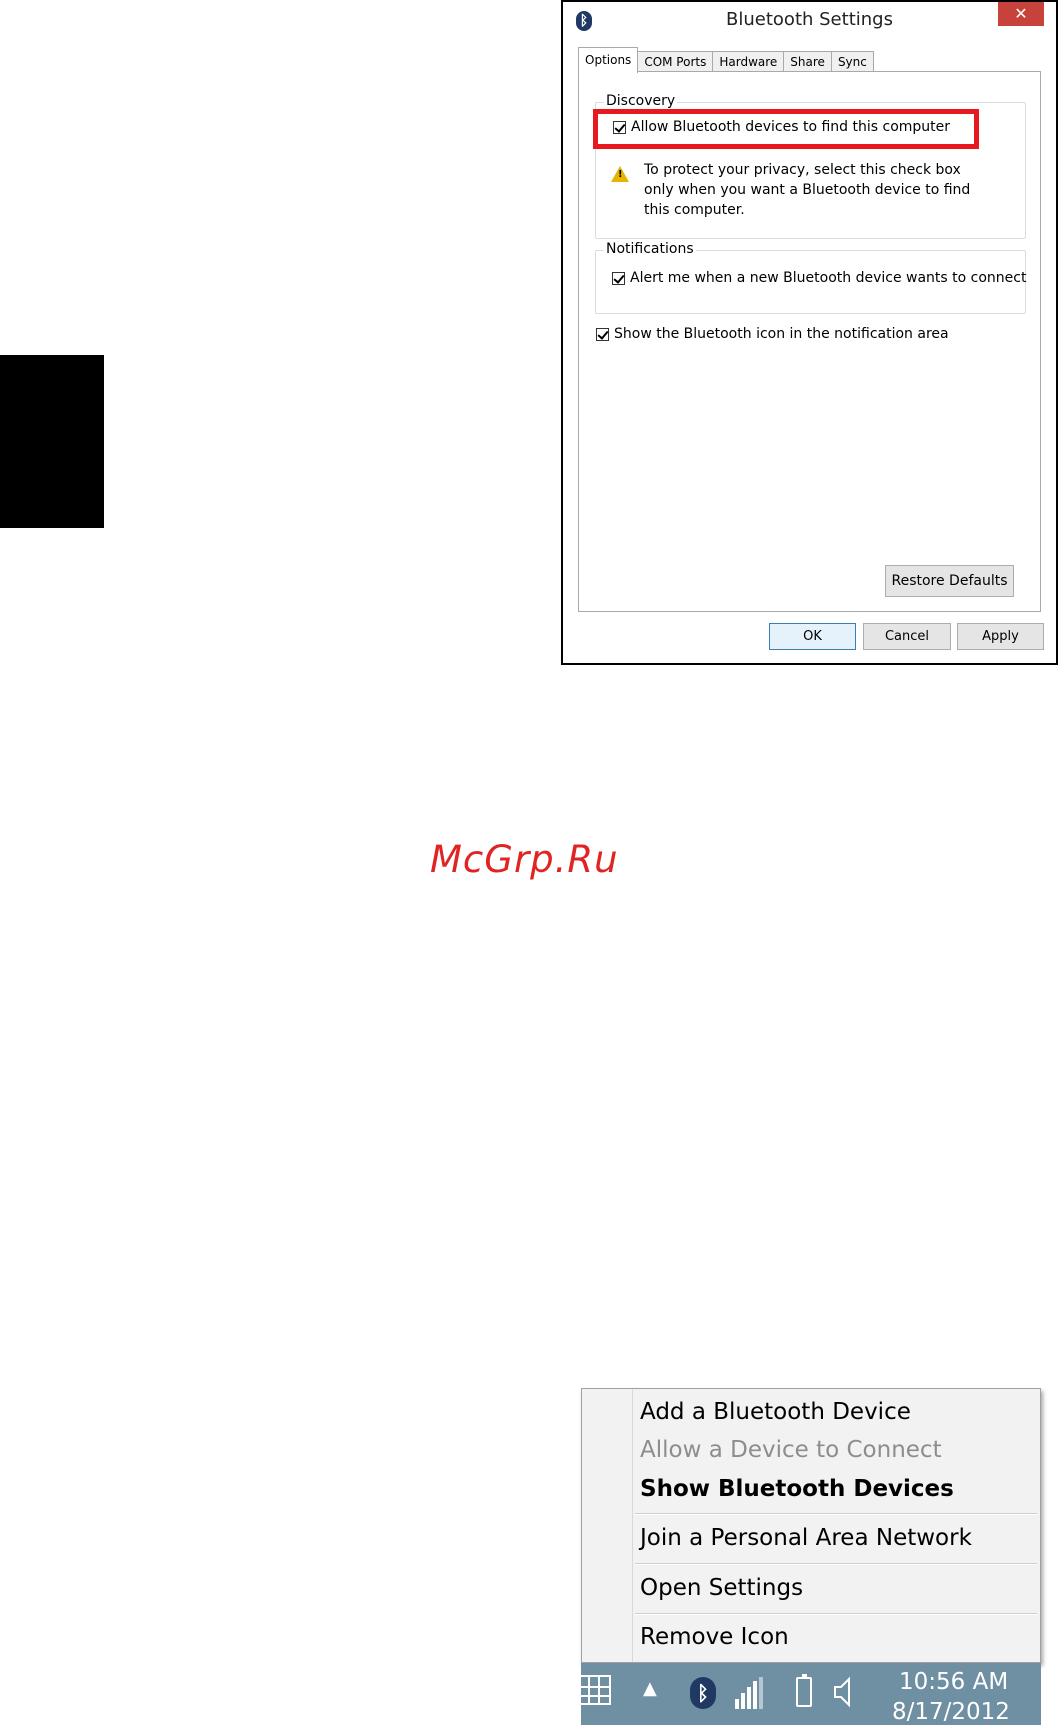 This screenshot has width=1059, height=1725. What do you see at coordinates (632, 1525) in the screenshot?
I see `menu-icon-gutter` at bounding box center [632, 1525].